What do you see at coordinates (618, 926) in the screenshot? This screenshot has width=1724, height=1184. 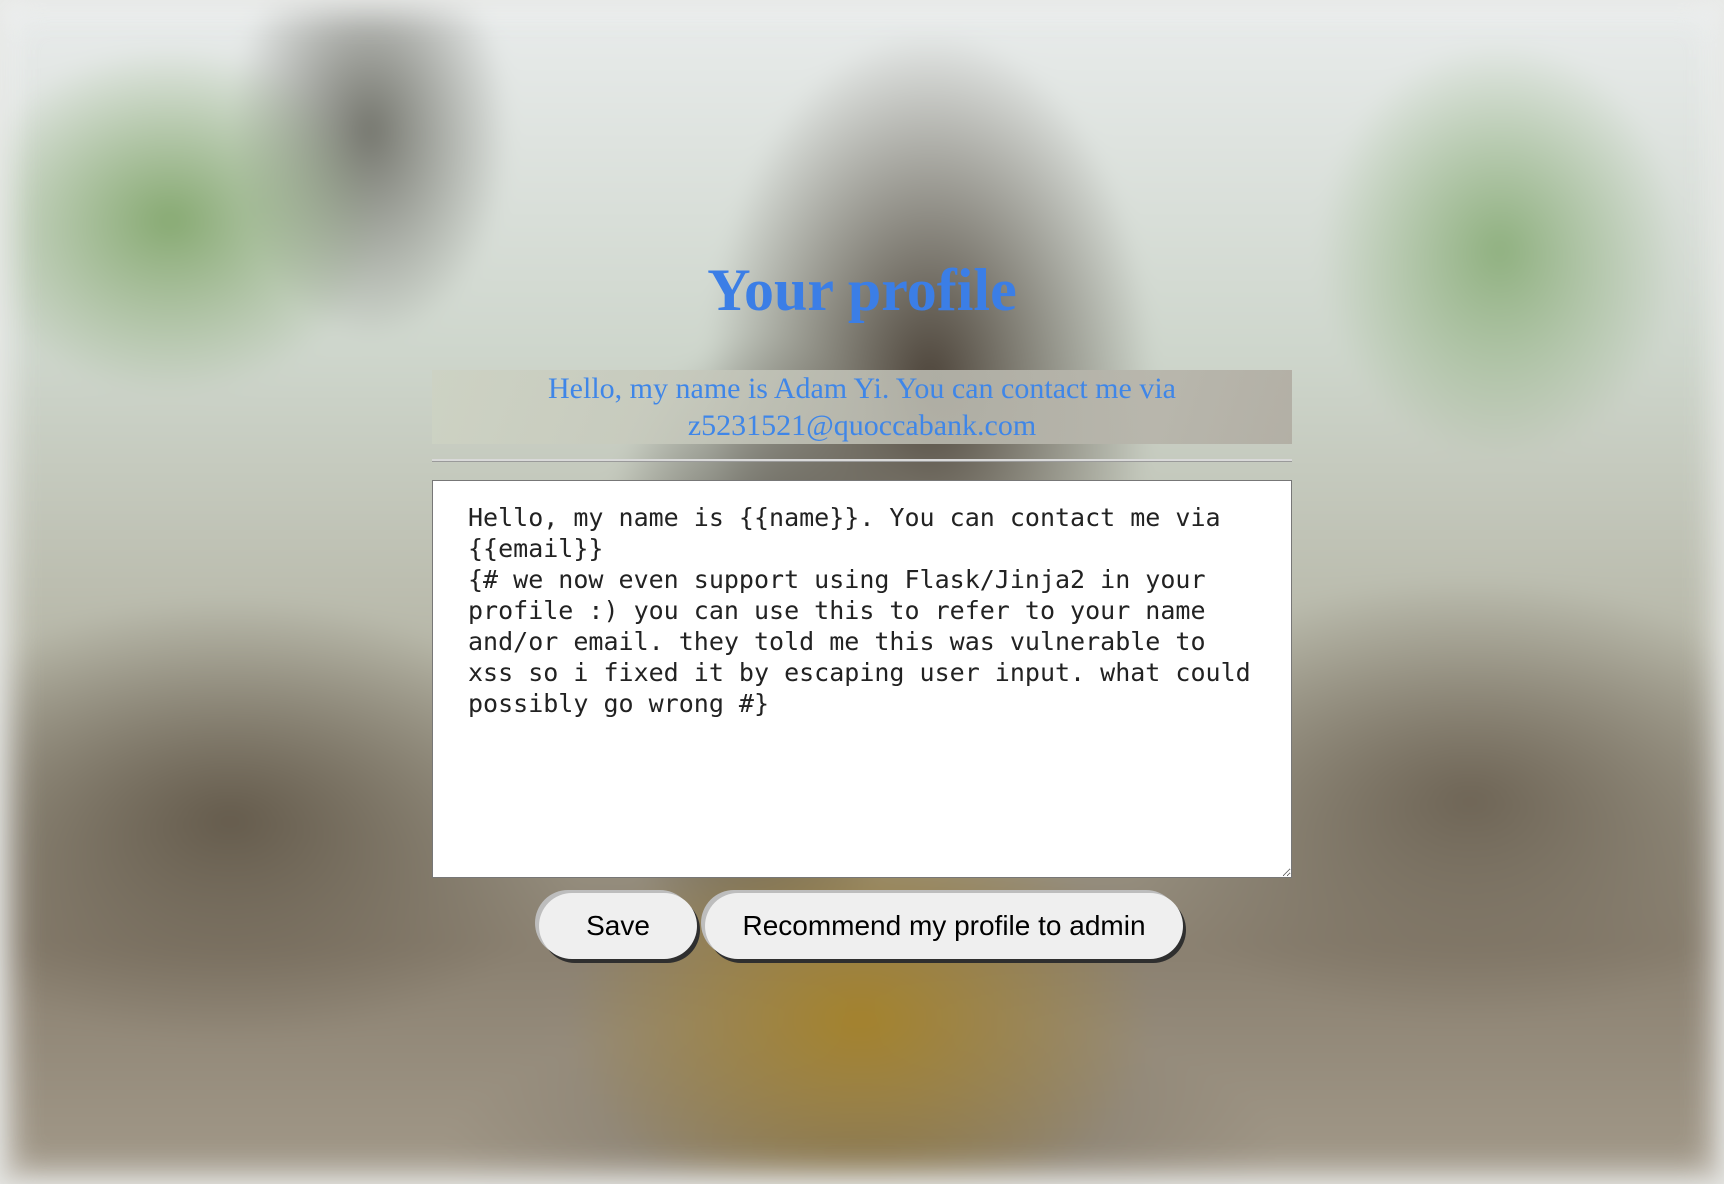 I see `save-button: Save` at bounding box center [618, 926].